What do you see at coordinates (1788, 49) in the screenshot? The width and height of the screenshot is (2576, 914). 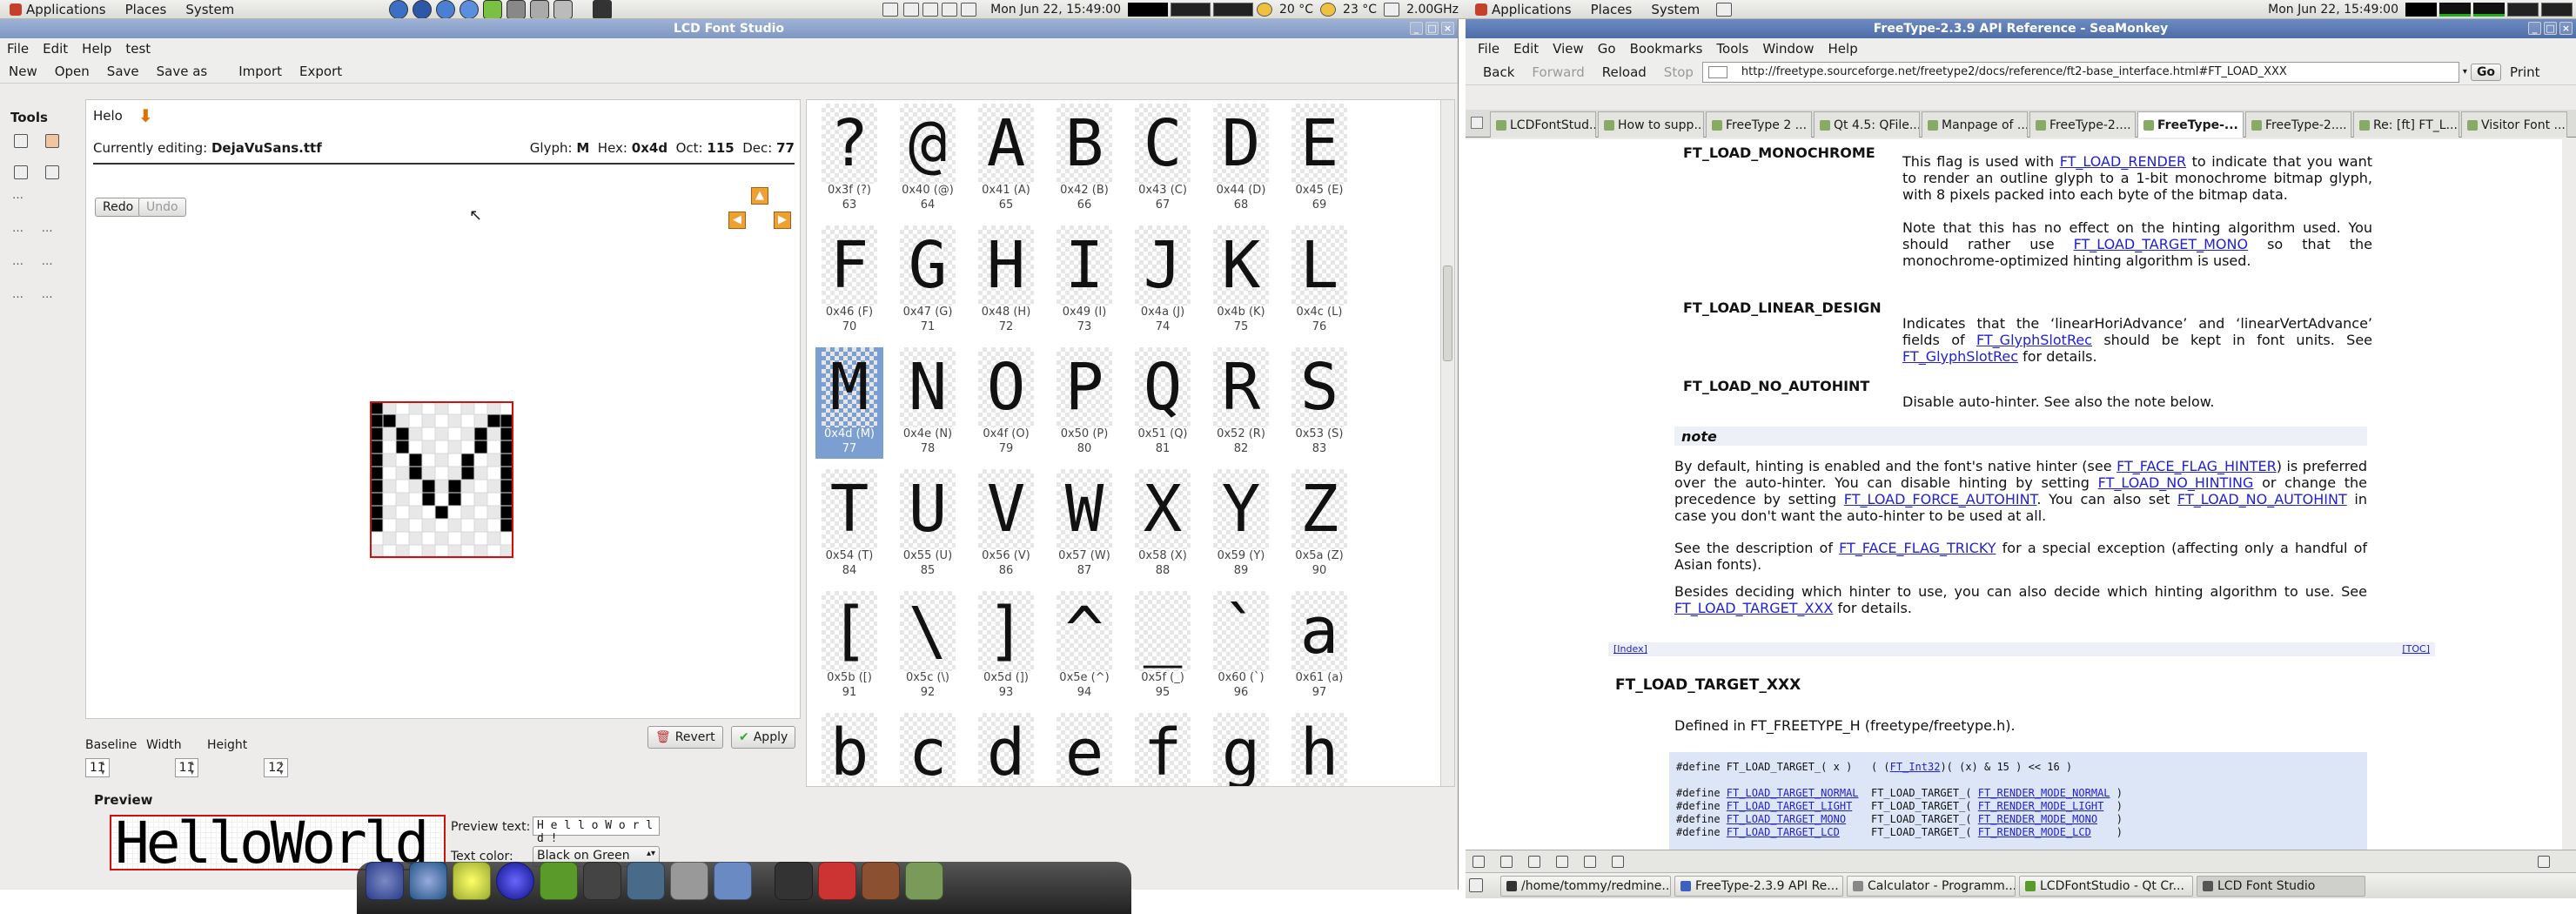 I see `menu-window: Window` at bounding box center [1788, 49].